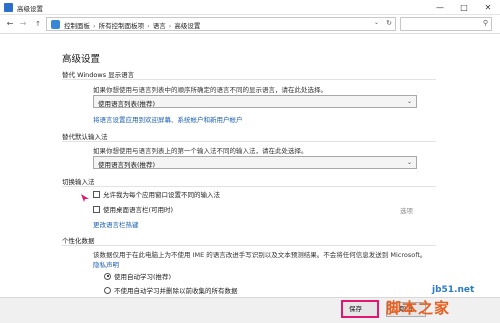  Describe the element at coordinates (168, 119) in the screenshot. I see `apply-language-settings-link: 将语言设置应用到欢迎屏幕、系统帐户和新用户帐户` at that location.